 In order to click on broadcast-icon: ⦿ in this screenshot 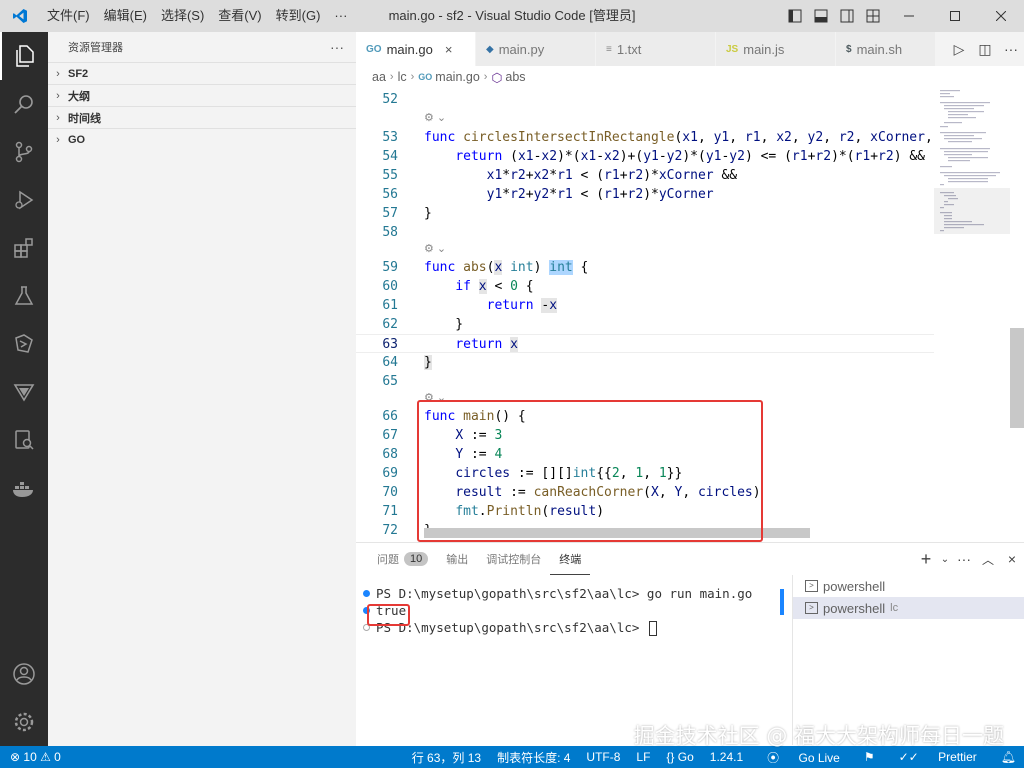, I will do `click(775, 757)`.